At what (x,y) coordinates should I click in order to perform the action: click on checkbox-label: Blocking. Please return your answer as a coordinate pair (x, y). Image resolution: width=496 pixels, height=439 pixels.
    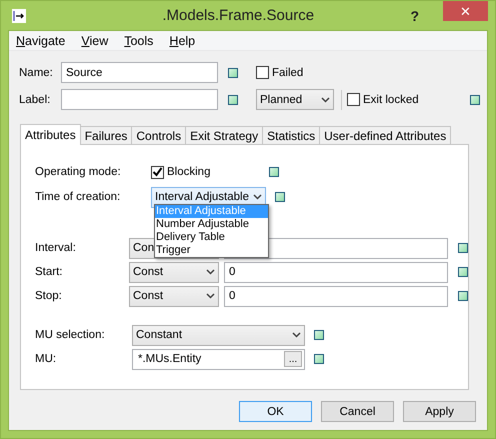
    Looking at the image, I should click on (188, 172).